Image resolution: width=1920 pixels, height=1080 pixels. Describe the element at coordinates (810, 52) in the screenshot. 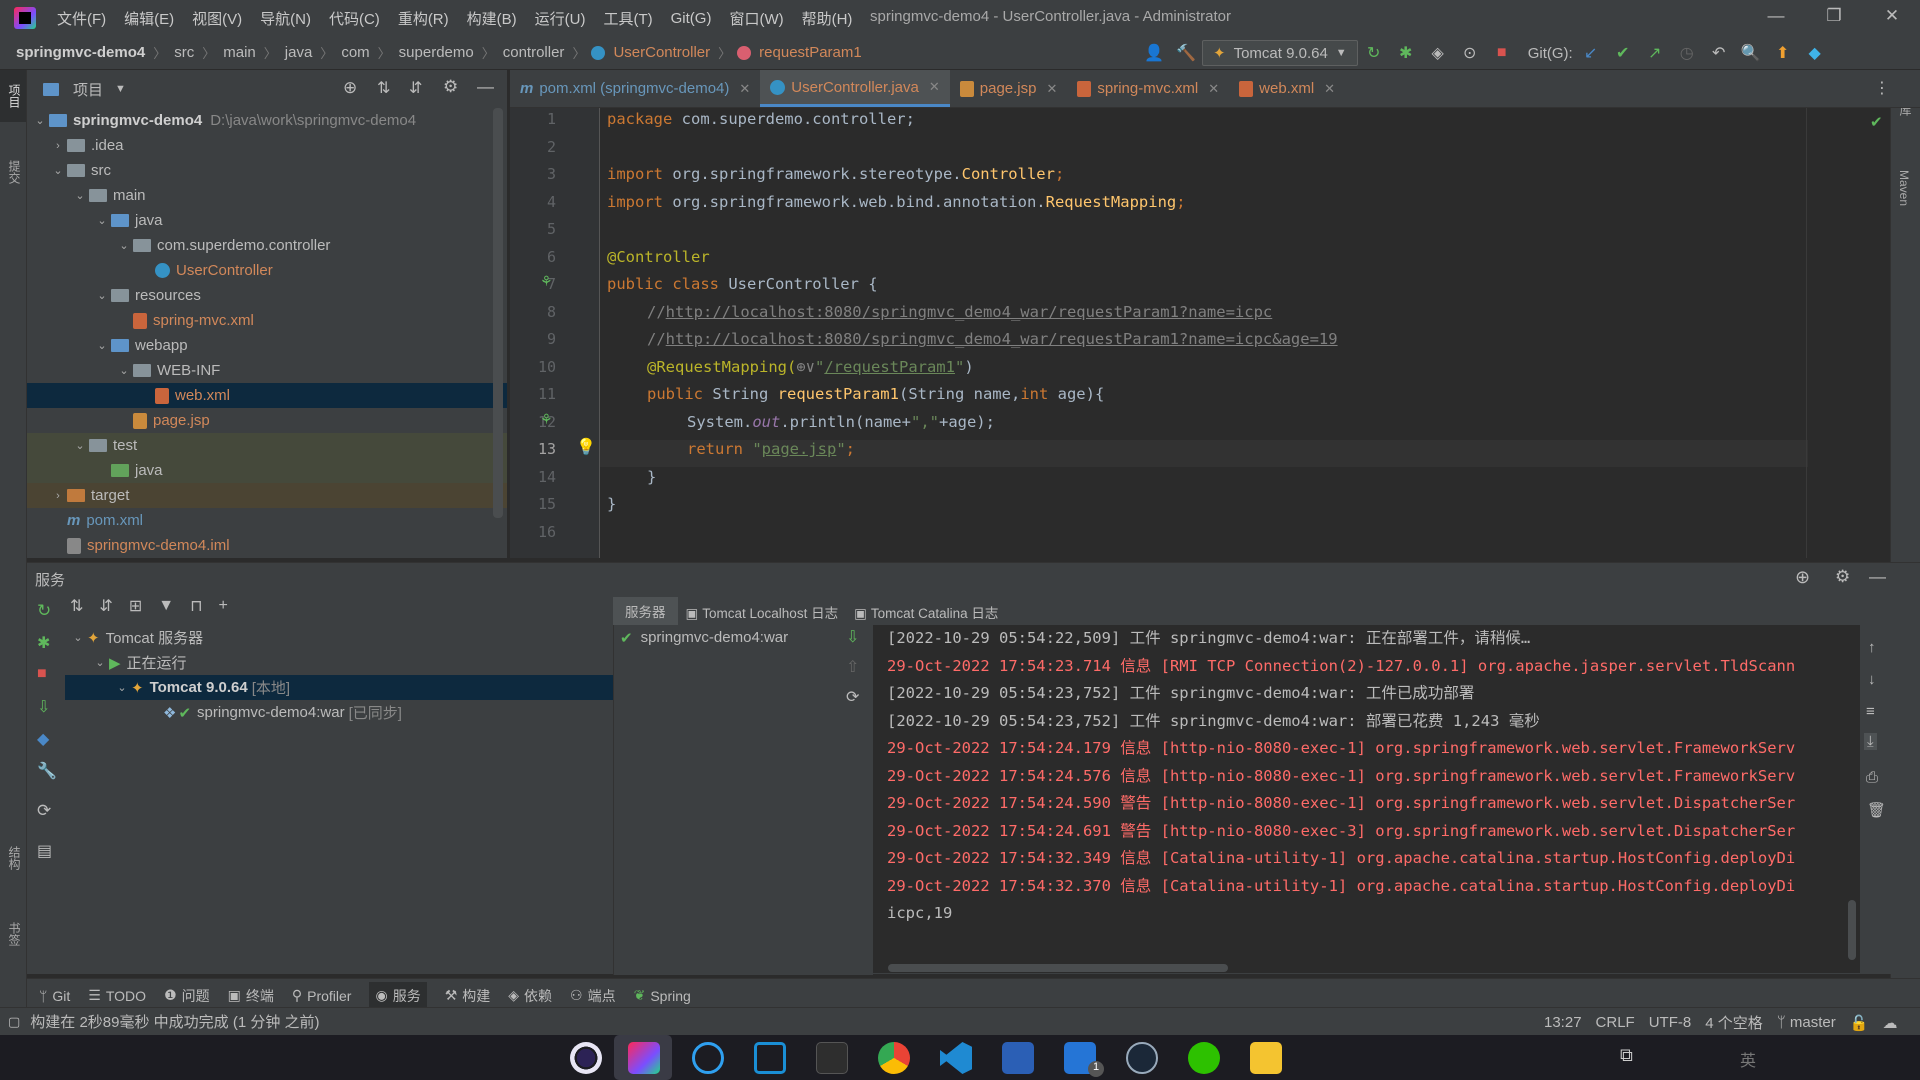

I see `breadcrumb-method: requestParam1` at that location.